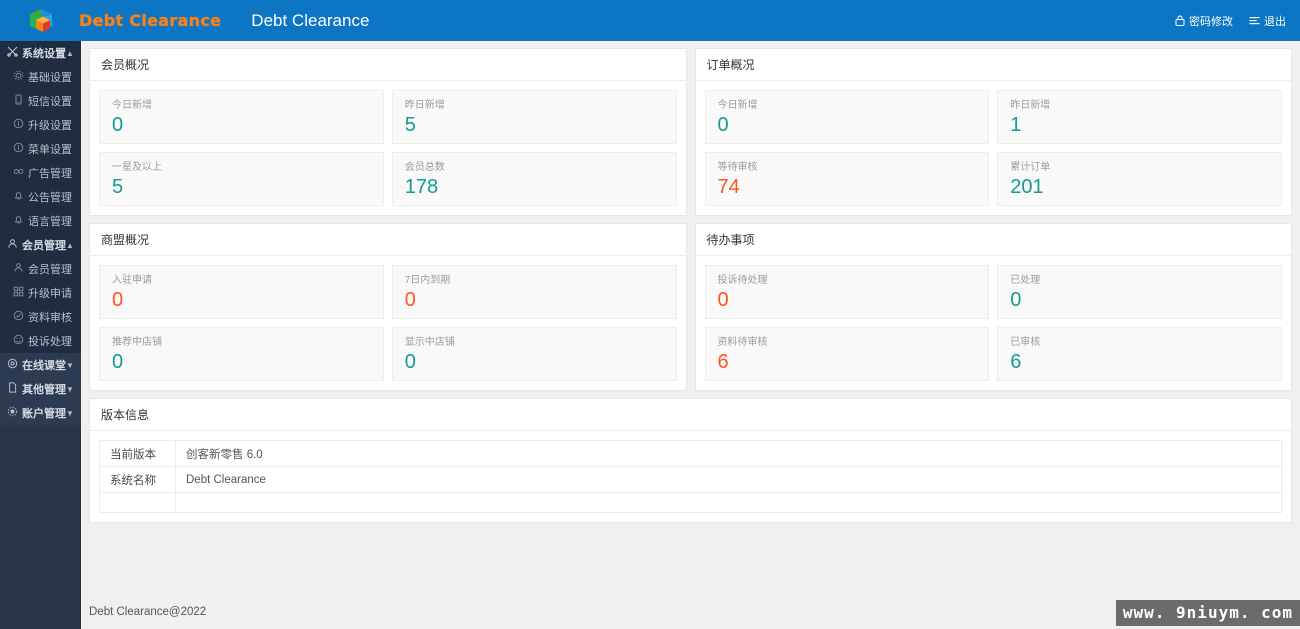  Describe the element at coordinates (1025, 342) in the screenshot. I see `stat-label: 已审核` at that location.